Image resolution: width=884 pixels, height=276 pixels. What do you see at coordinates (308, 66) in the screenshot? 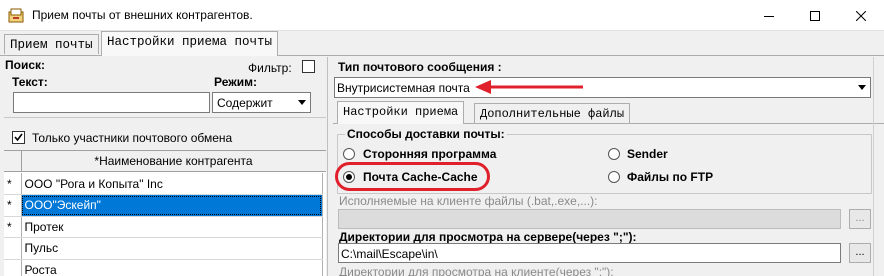
I see `filter-checkbox` at bounding box center [308, 66].